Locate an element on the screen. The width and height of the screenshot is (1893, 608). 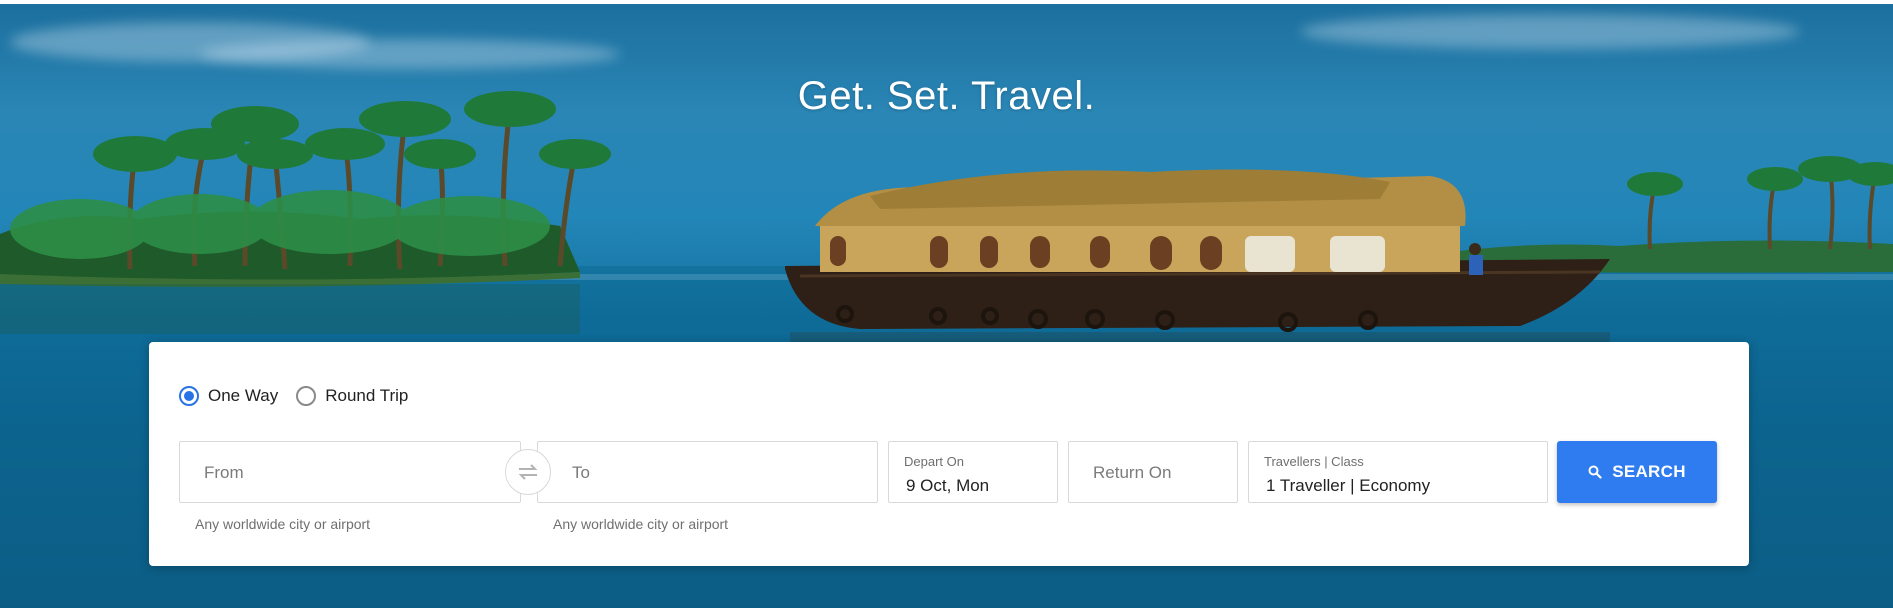
trip-type-radio-group: One Way Round Trip is located at coordinates (302, 396).